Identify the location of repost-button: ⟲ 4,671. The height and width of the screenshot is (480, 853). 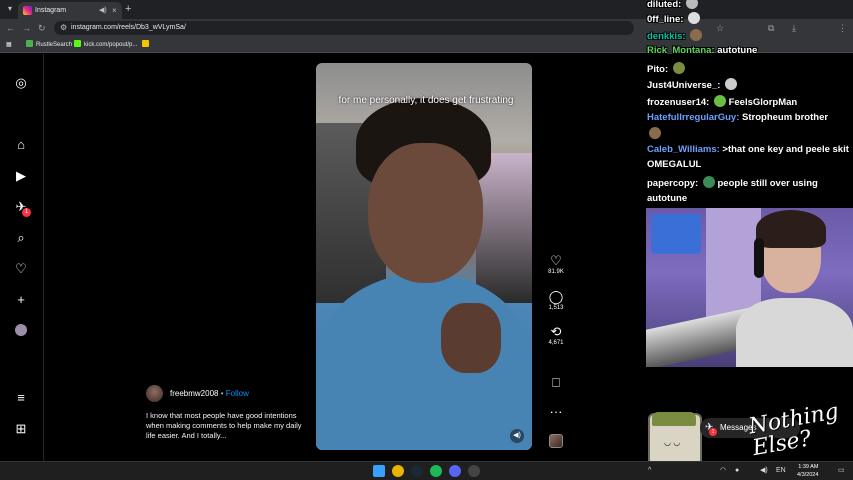
(556, 336).